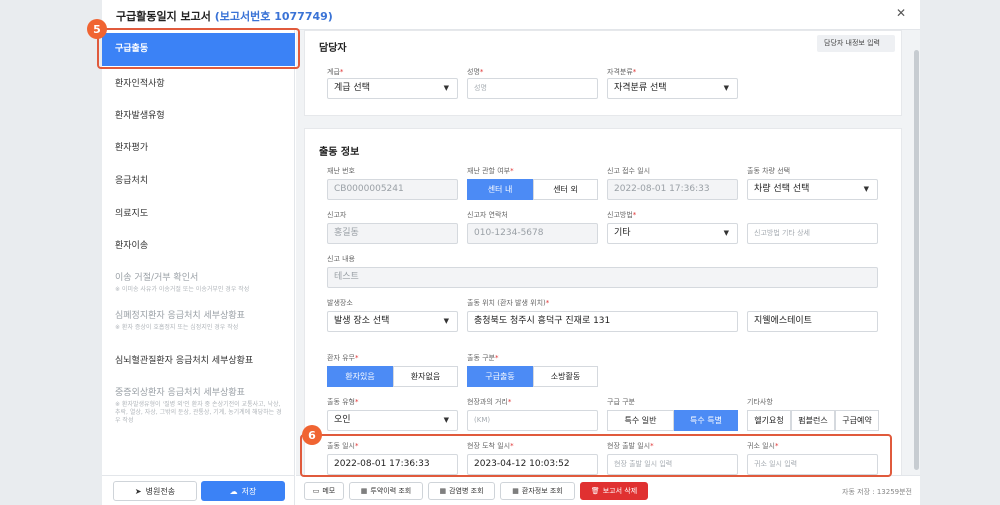 The width and height of the screenshot is (1000, 505). I want to click on sidebar-item-medical-guidance: 의료지도, so click(198, 212).